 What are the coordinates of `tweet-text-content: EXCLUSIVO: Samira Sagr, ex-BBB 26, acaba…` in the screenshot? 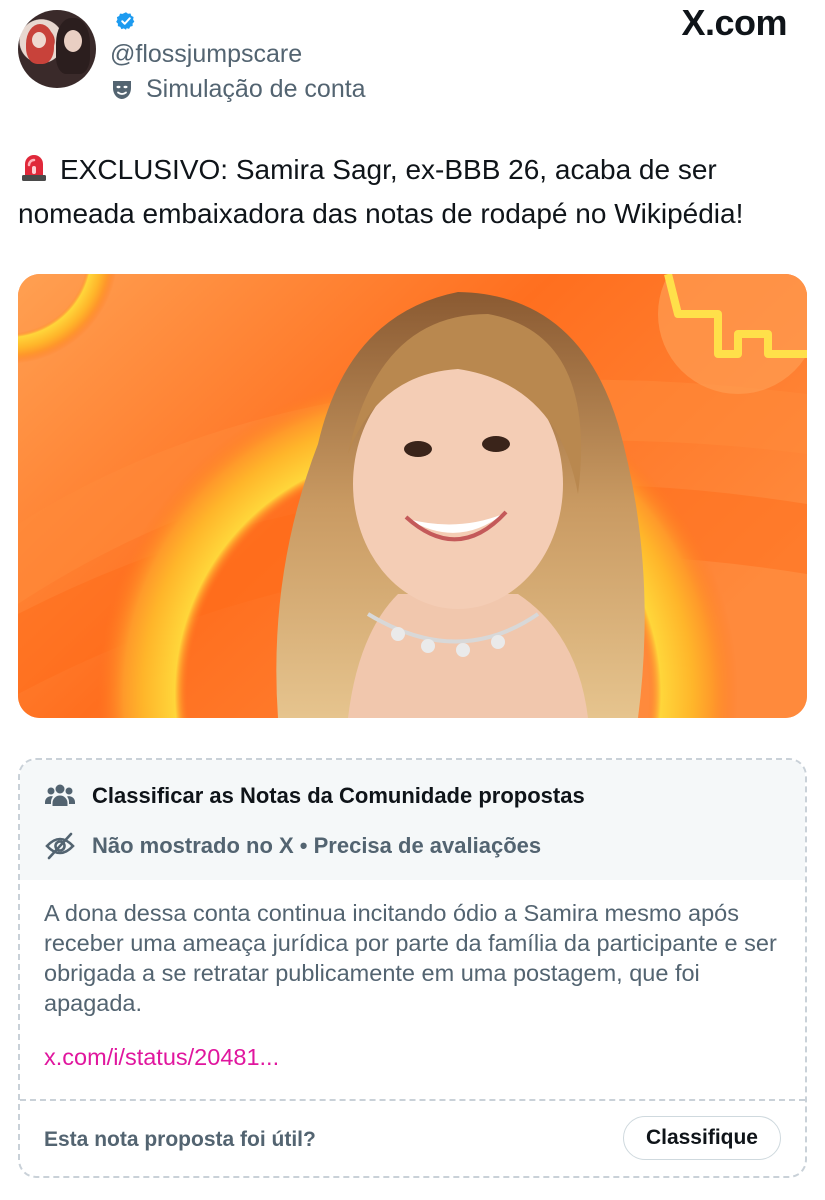 It's located at (381, 191).